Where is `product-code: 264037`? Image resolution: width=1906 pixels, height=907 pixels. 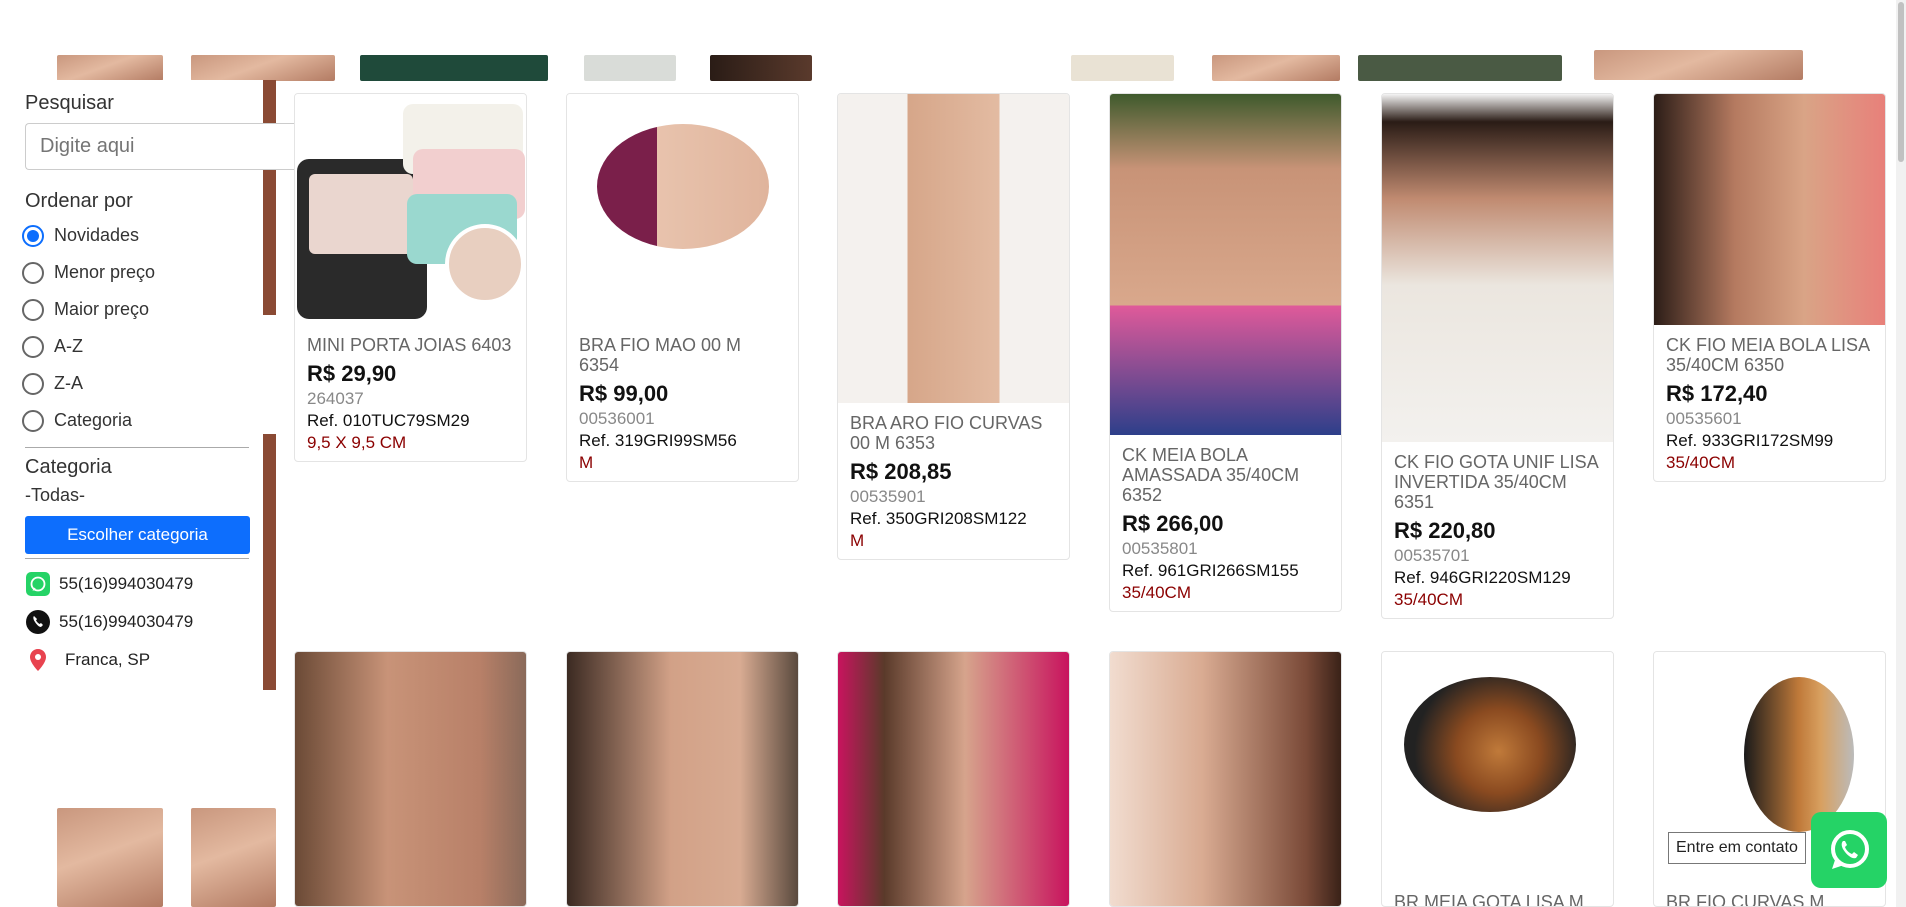
product-code: 264037 is located at coordinates (335, 398).